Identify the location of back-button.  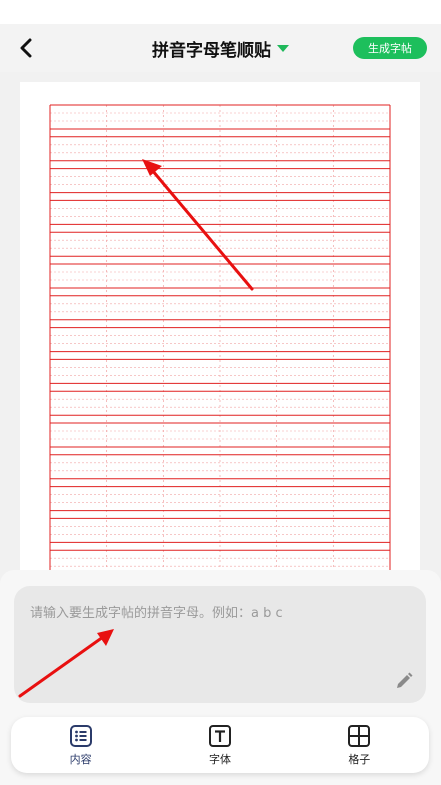
(26, 48).